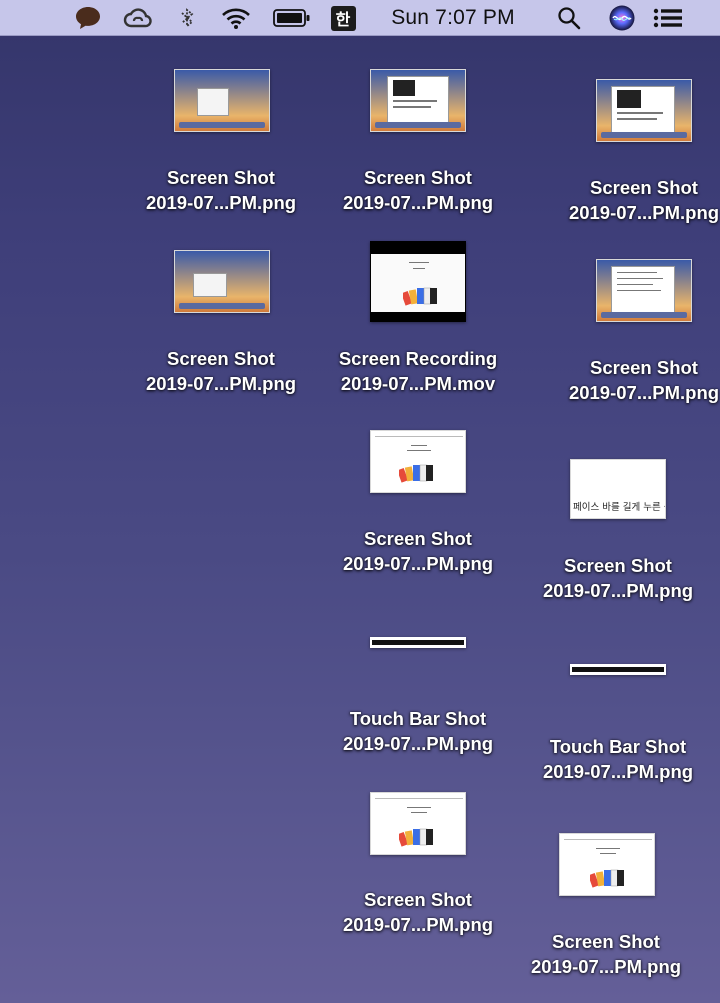 The width and height of the screenshot is (720, 1003). What do you see at coordinates (360, 18) in the screenshot?
I see `menu-bar: 한 Sun 7:07 PM` at bounding box center [360, 18].